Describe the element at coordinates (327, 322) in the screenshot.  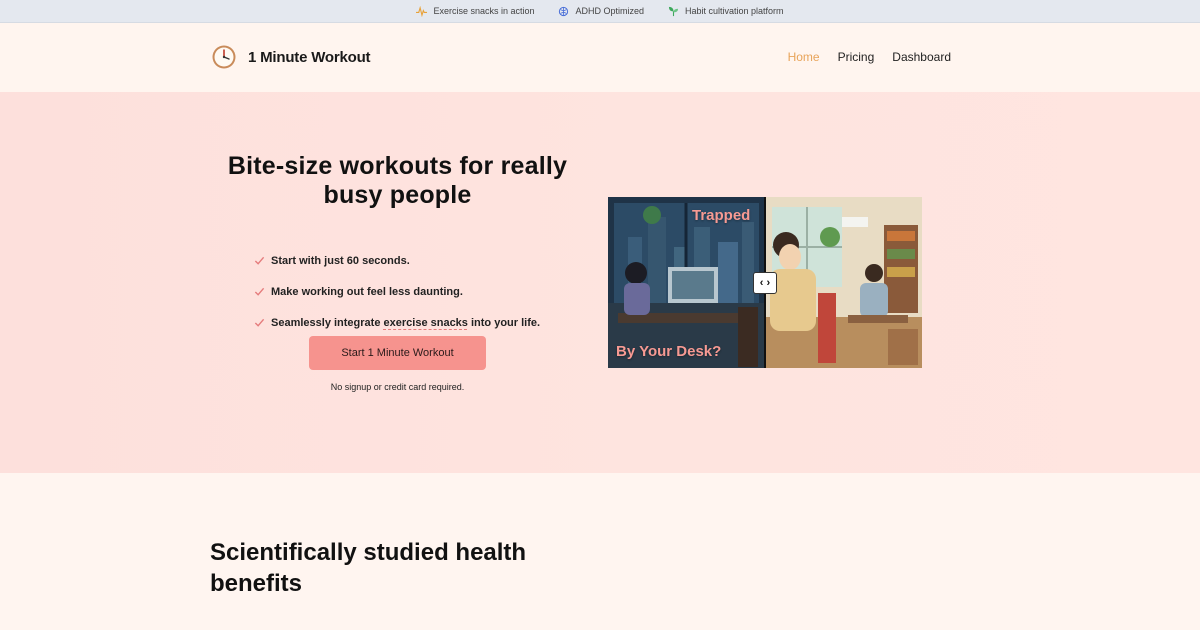
I see `feature-text-prefix: Seamlessly integrate` at that location.